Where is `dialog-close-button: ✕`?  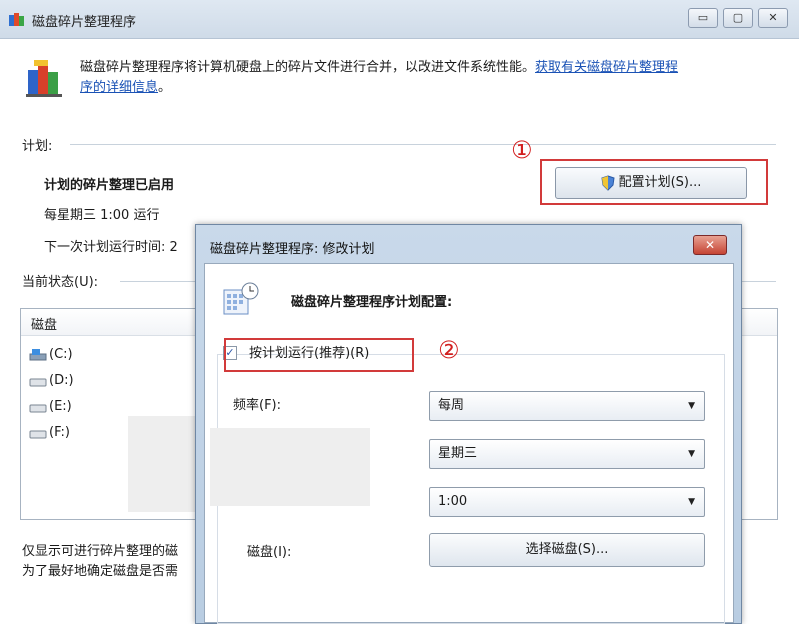 dialog-close-button: ✕ is located at coordinates (710, 245).